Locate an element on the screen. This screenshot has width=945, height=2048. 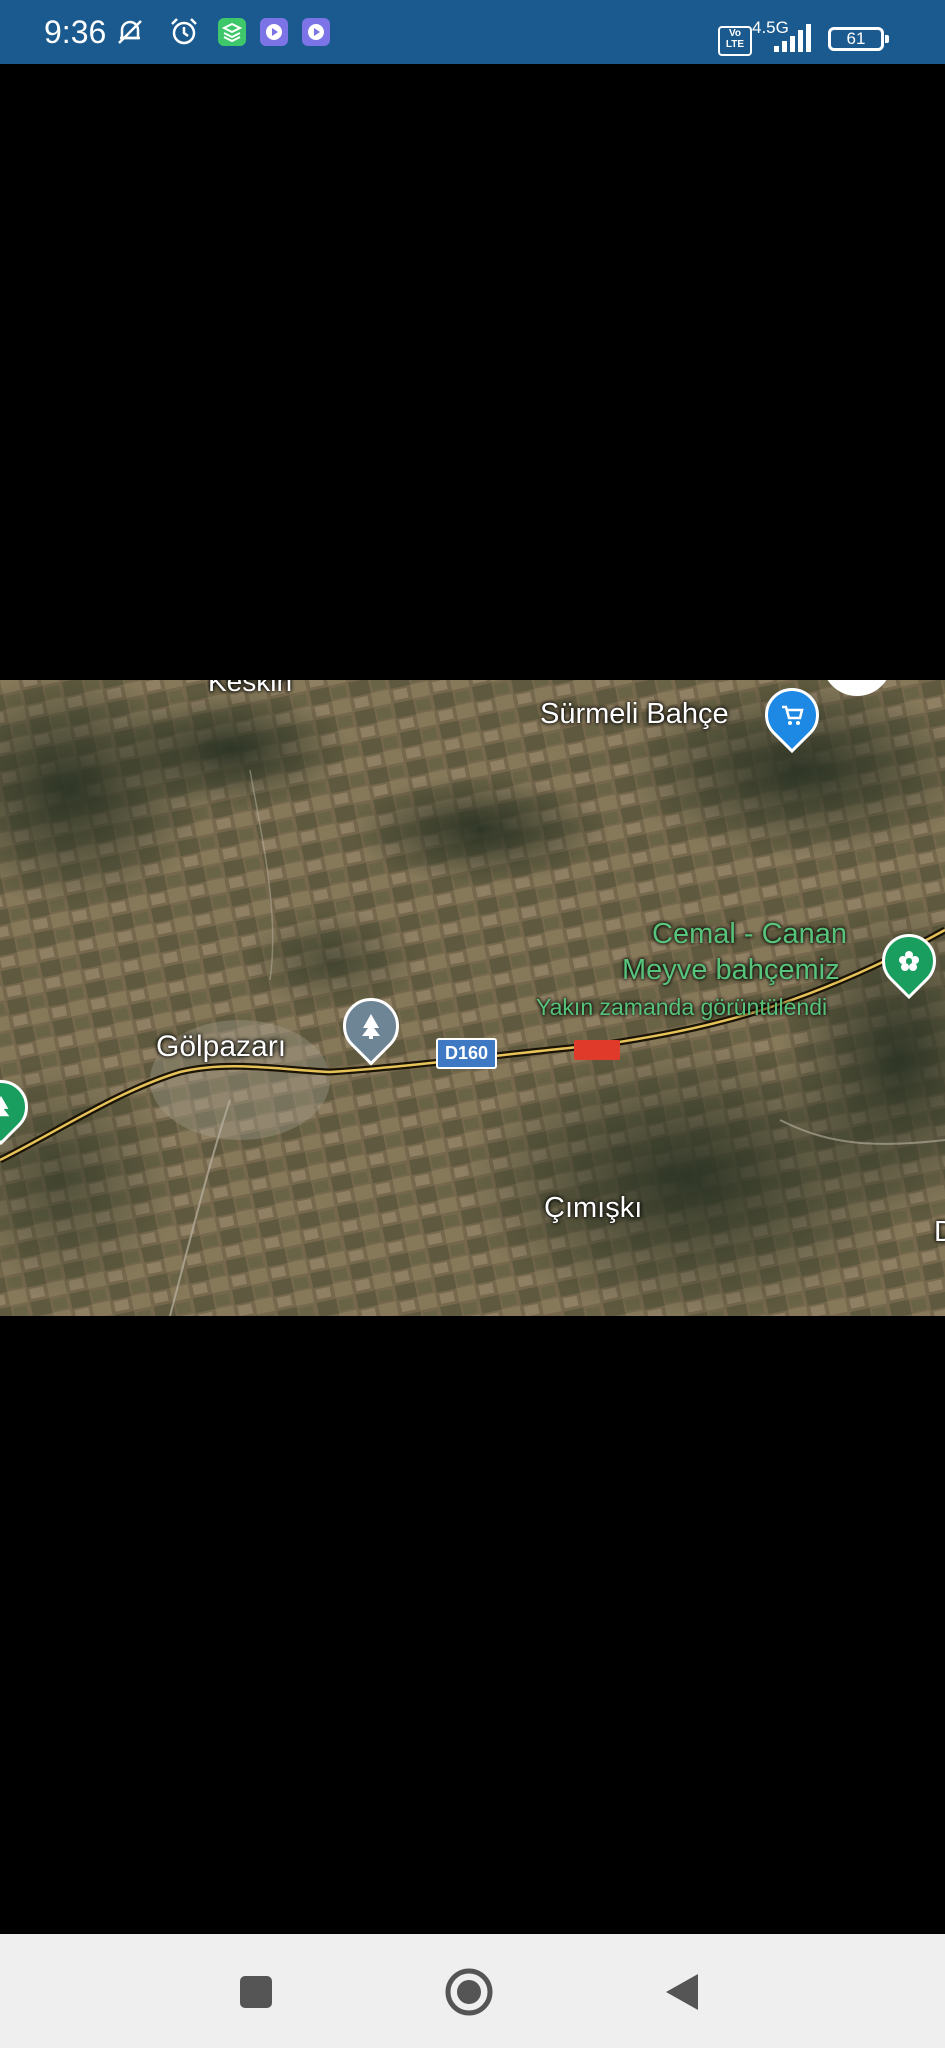
cart-icon is located at coordinates (792, 715).